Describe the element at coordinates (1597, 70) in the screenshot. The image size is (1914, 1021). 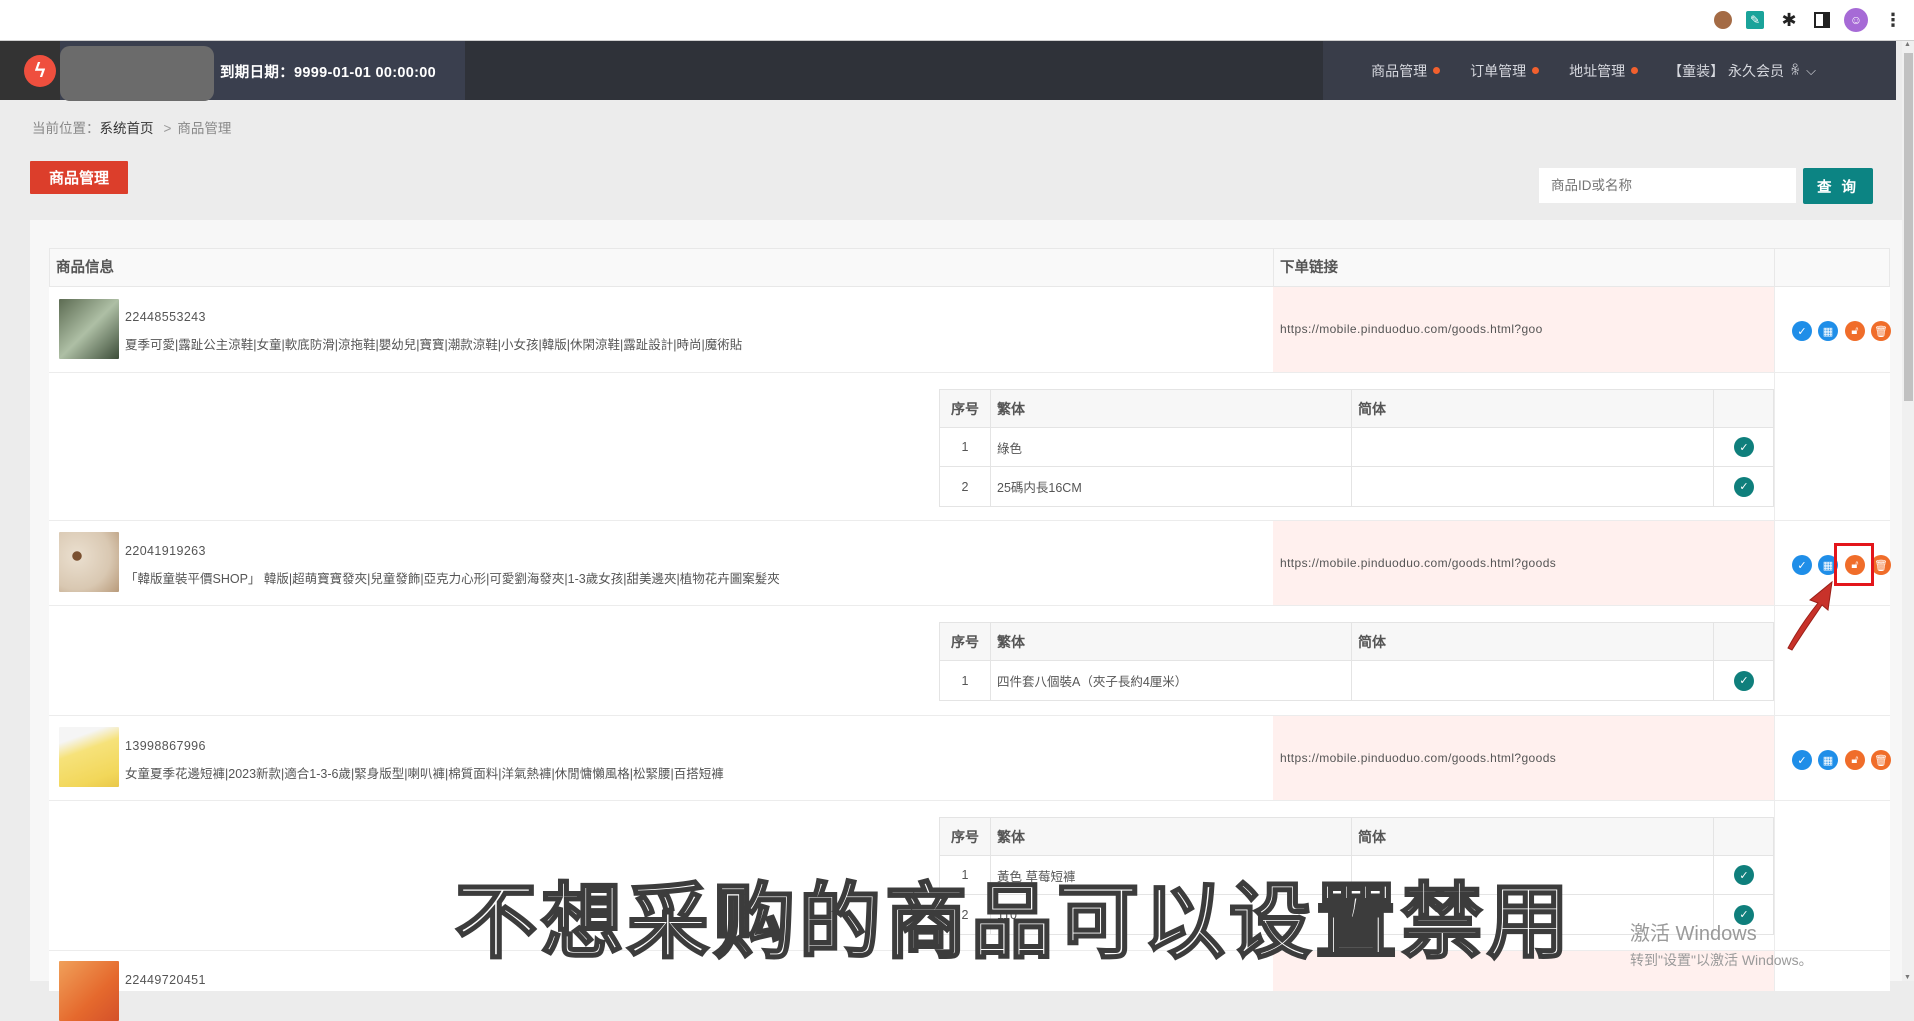
I see `nav-label: 地址管理` at that location.